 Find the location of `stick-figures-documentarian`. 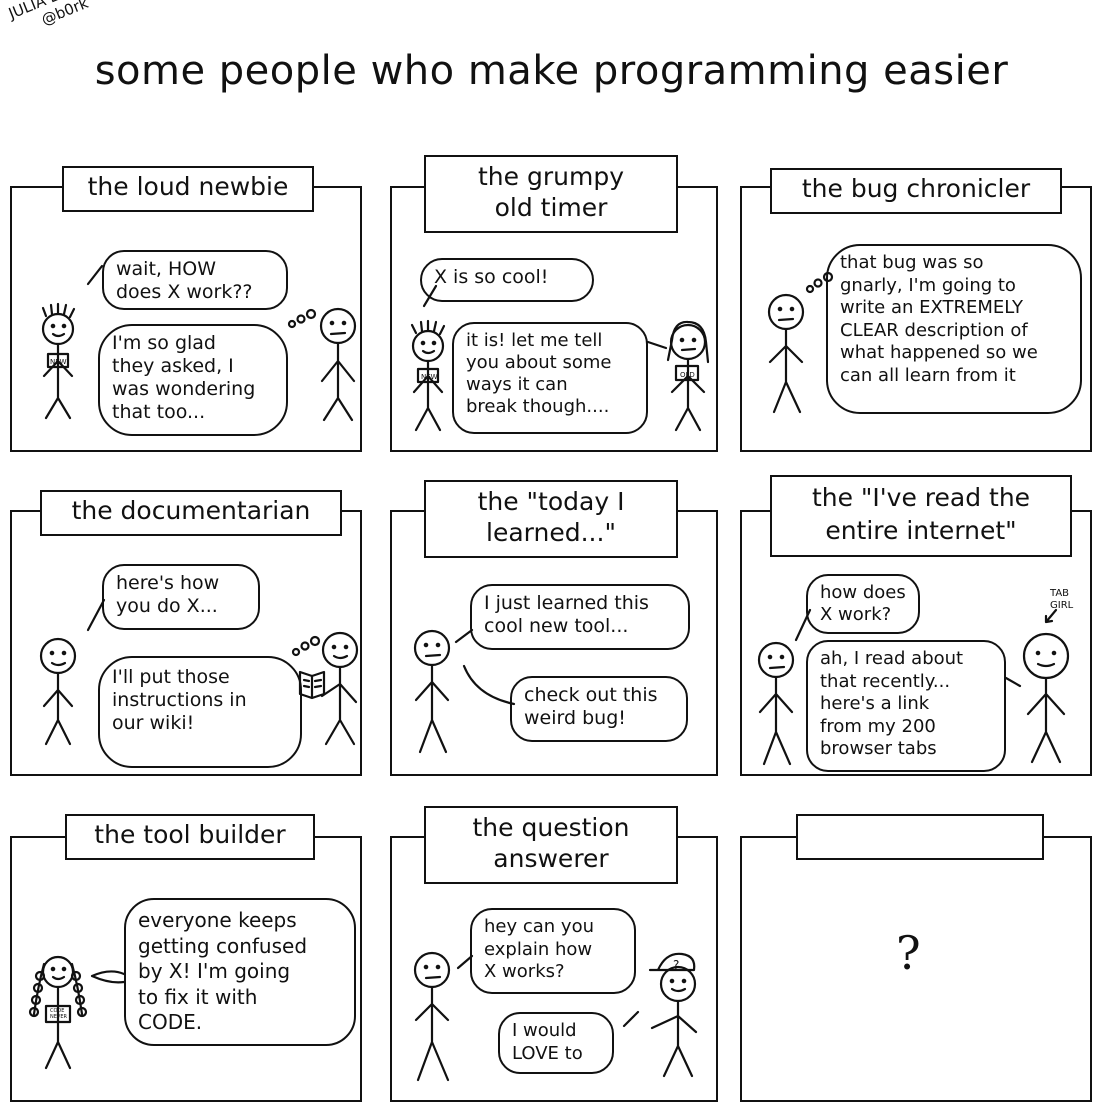

stick-figures-documentarian is located at coordinates (199, 672).